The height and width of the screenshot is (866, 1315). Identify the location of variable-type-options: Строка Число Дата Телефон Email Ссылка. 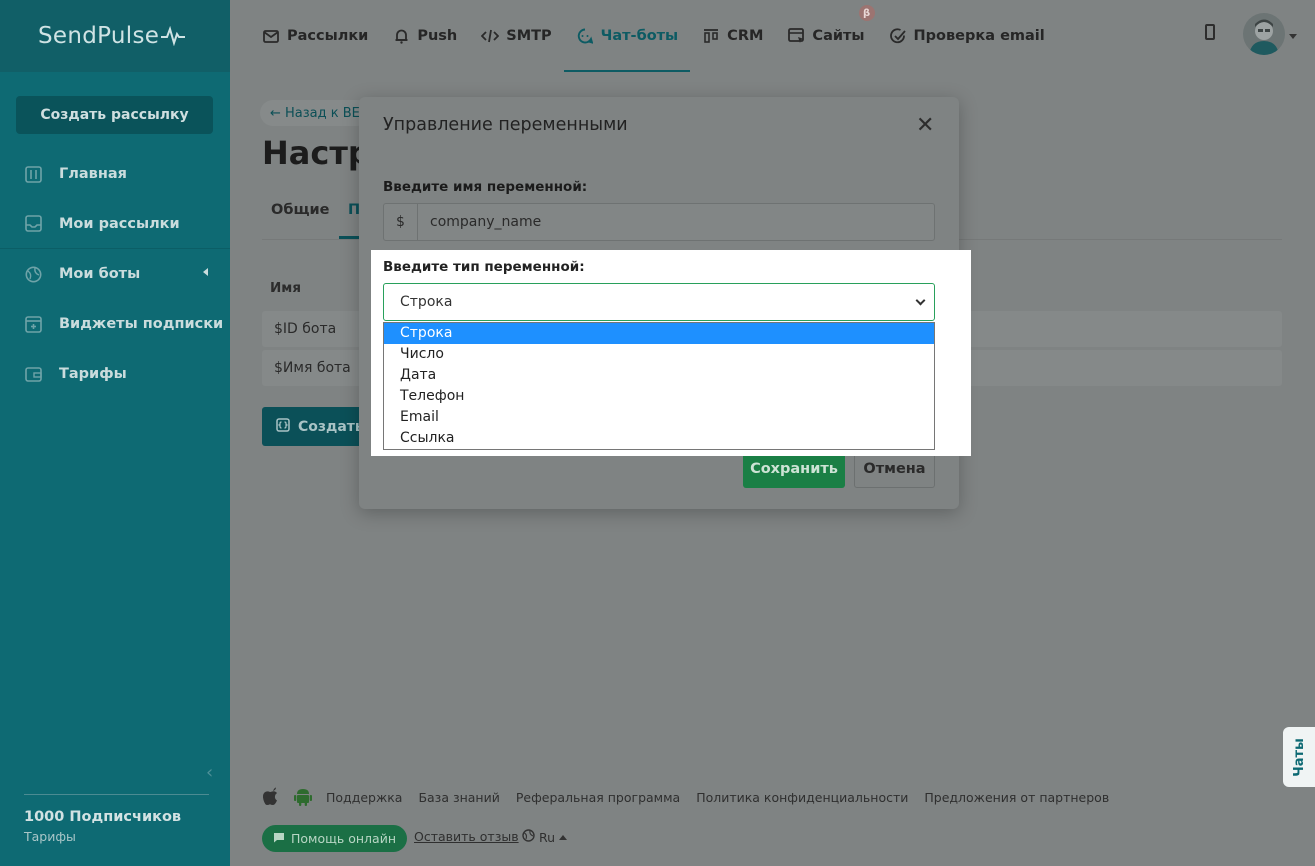
(659, 386).